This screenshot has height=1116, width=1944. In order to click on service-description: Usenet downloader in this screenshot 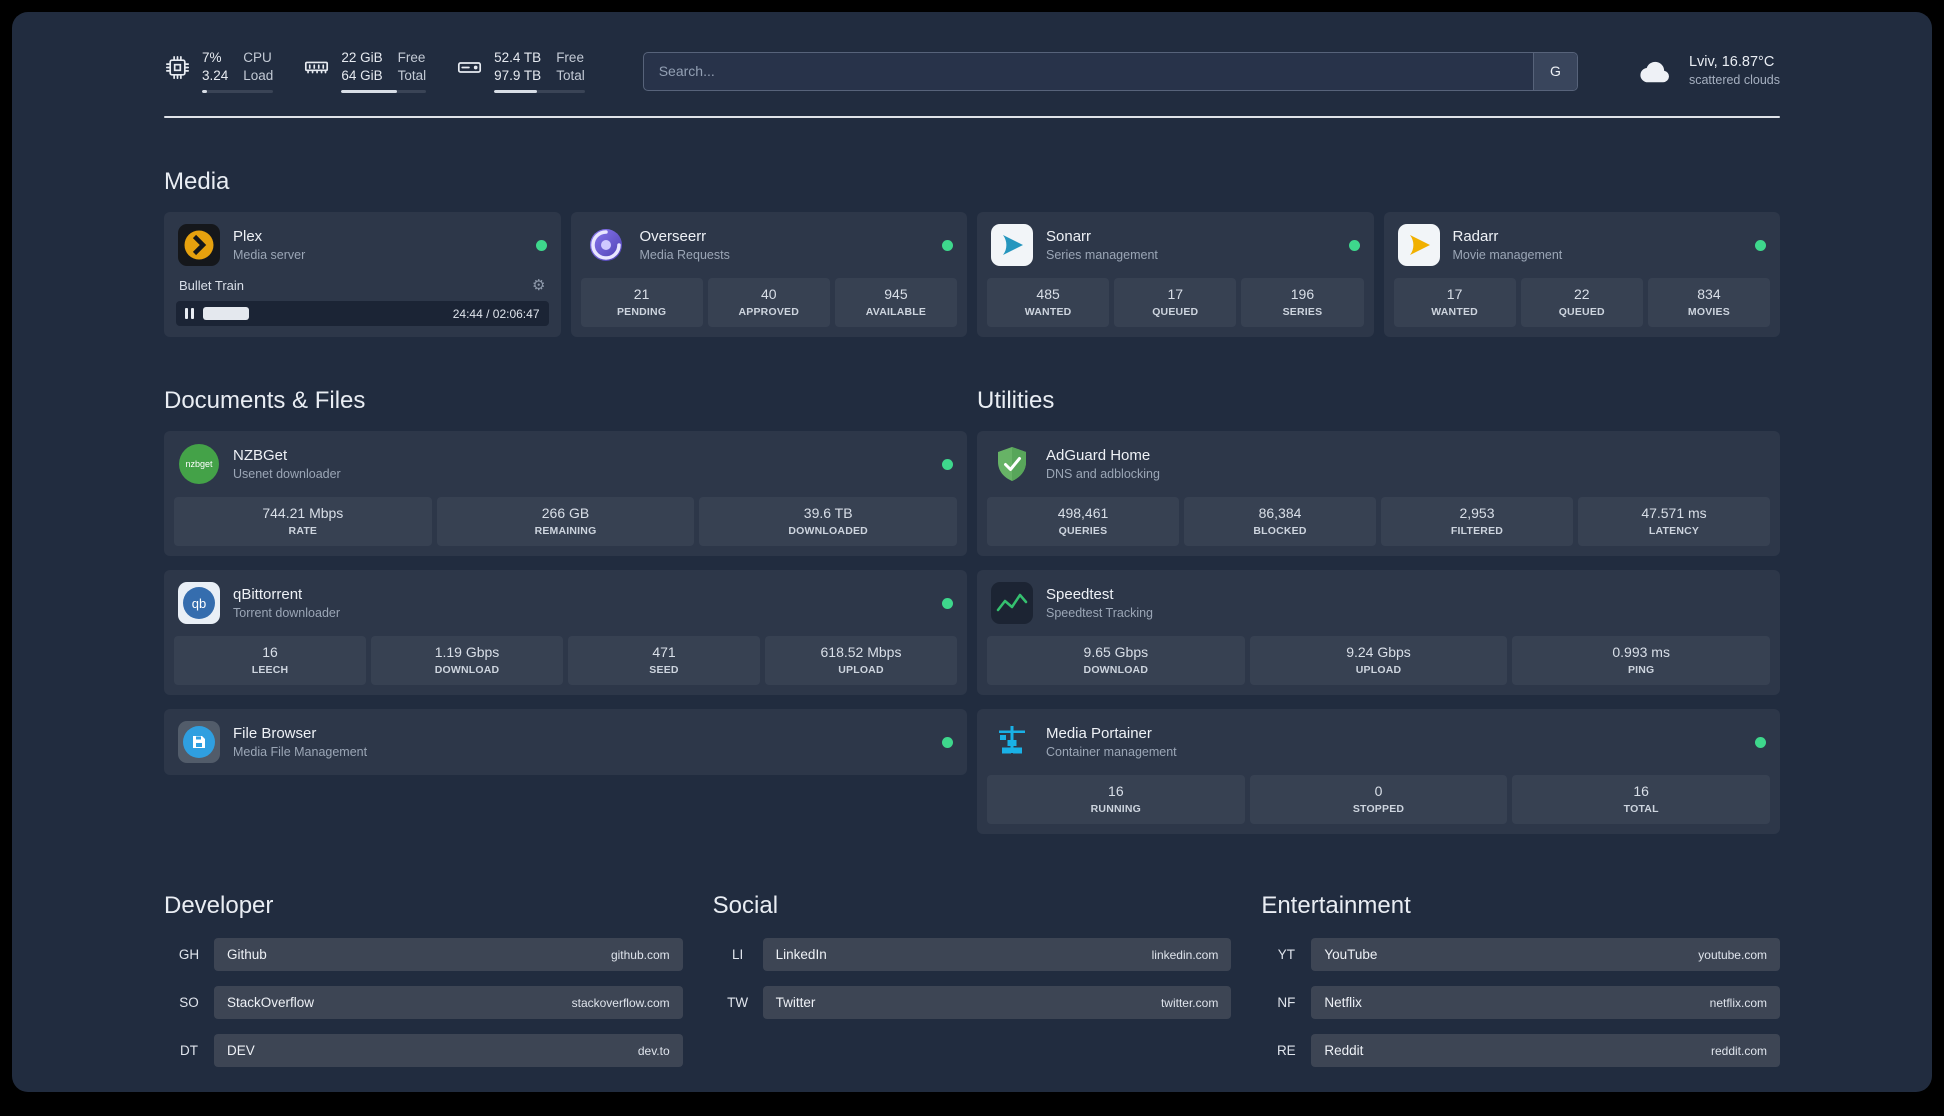, I will do `click(287, 473)`.